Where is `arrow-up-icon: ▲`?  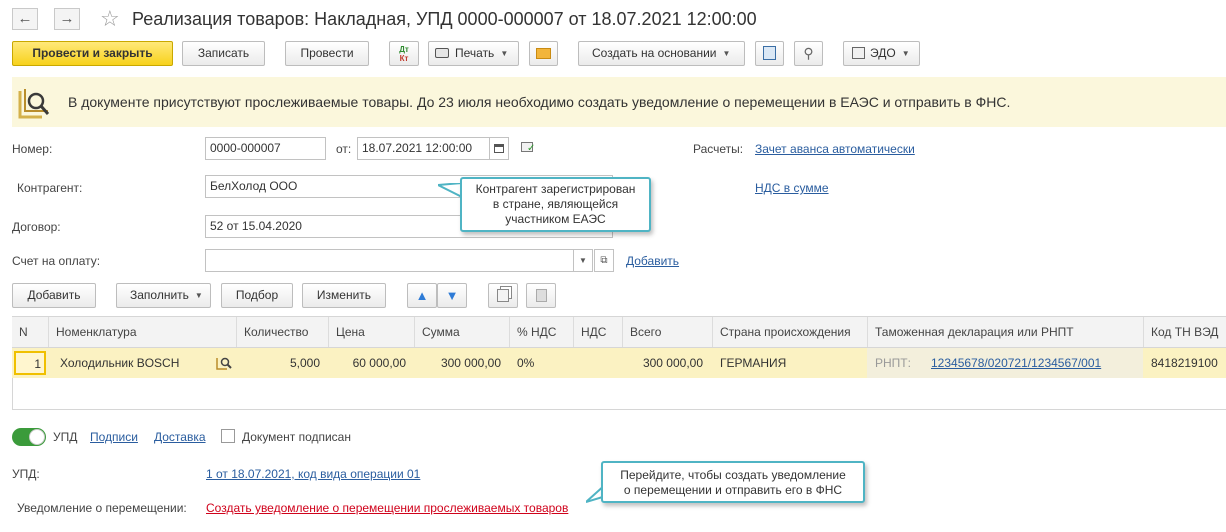
arrow-up-icon: ▲ is located at coordinates (422, 295).